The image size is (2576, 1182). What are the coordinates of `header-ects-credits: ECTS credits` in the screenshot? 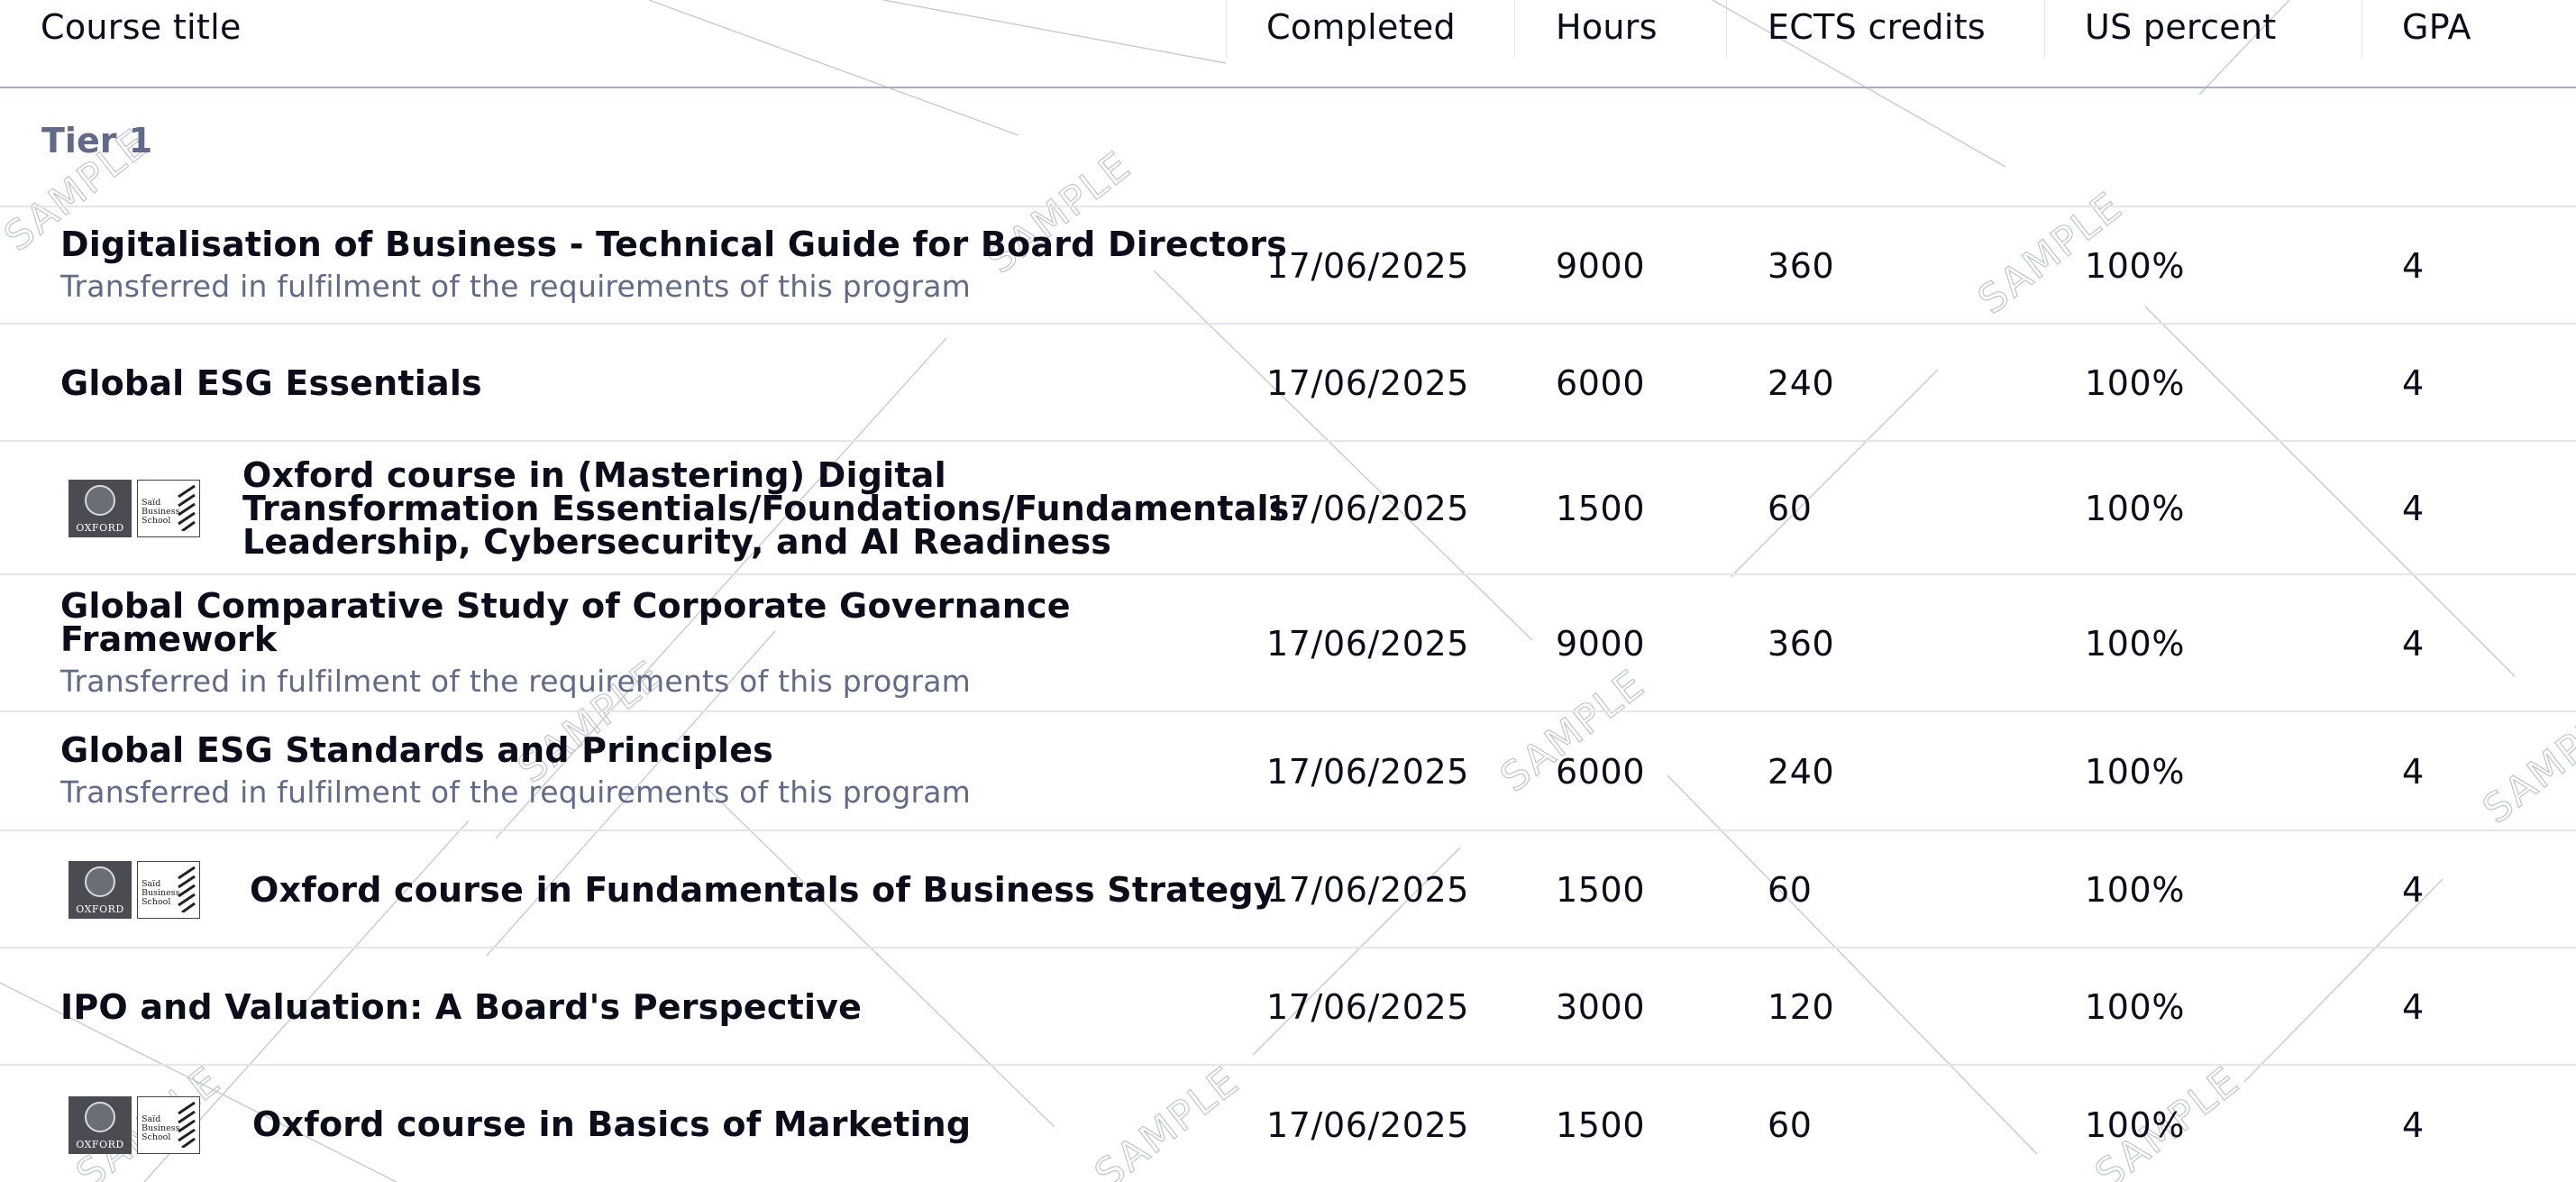 It's located at (1877, 27).